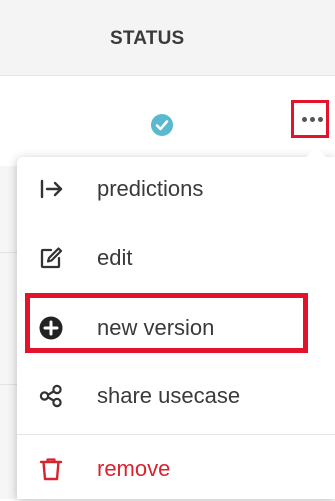 The height and width of the screenshot is (501, 335). I want to click on menu-item-label: predictions, so click(150, 188).